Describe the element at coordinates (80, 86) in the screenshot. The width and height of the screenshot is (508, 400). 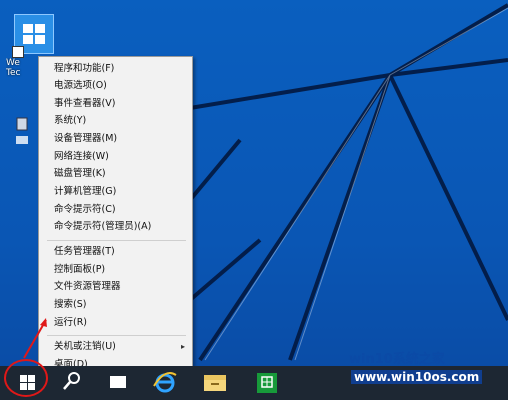
I see `menu-item-power-options: 电源选项(O)` at that location.